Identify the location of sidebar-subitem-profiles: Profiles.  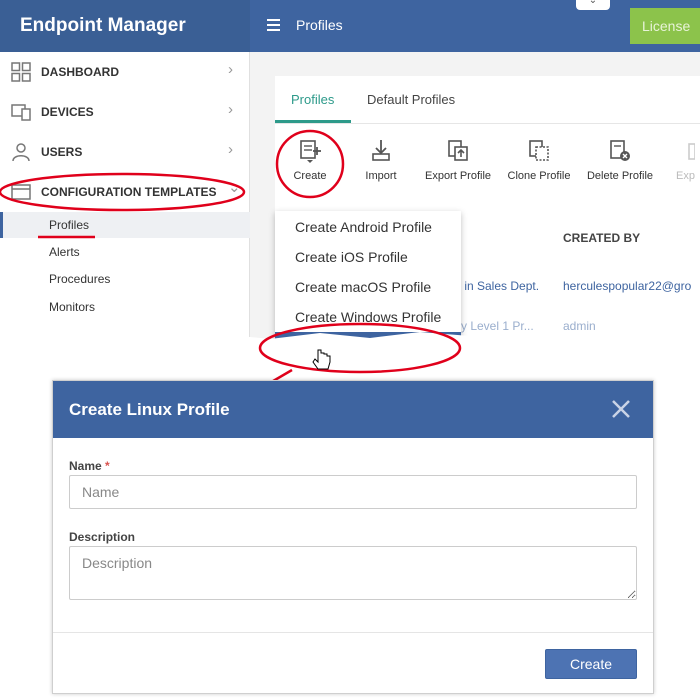
(125, 225).